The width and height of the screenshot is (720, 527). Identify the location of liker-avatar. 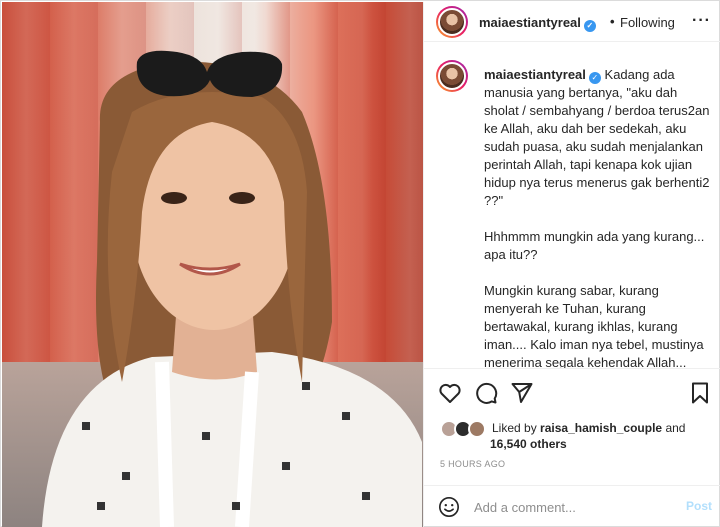
(477, 429).